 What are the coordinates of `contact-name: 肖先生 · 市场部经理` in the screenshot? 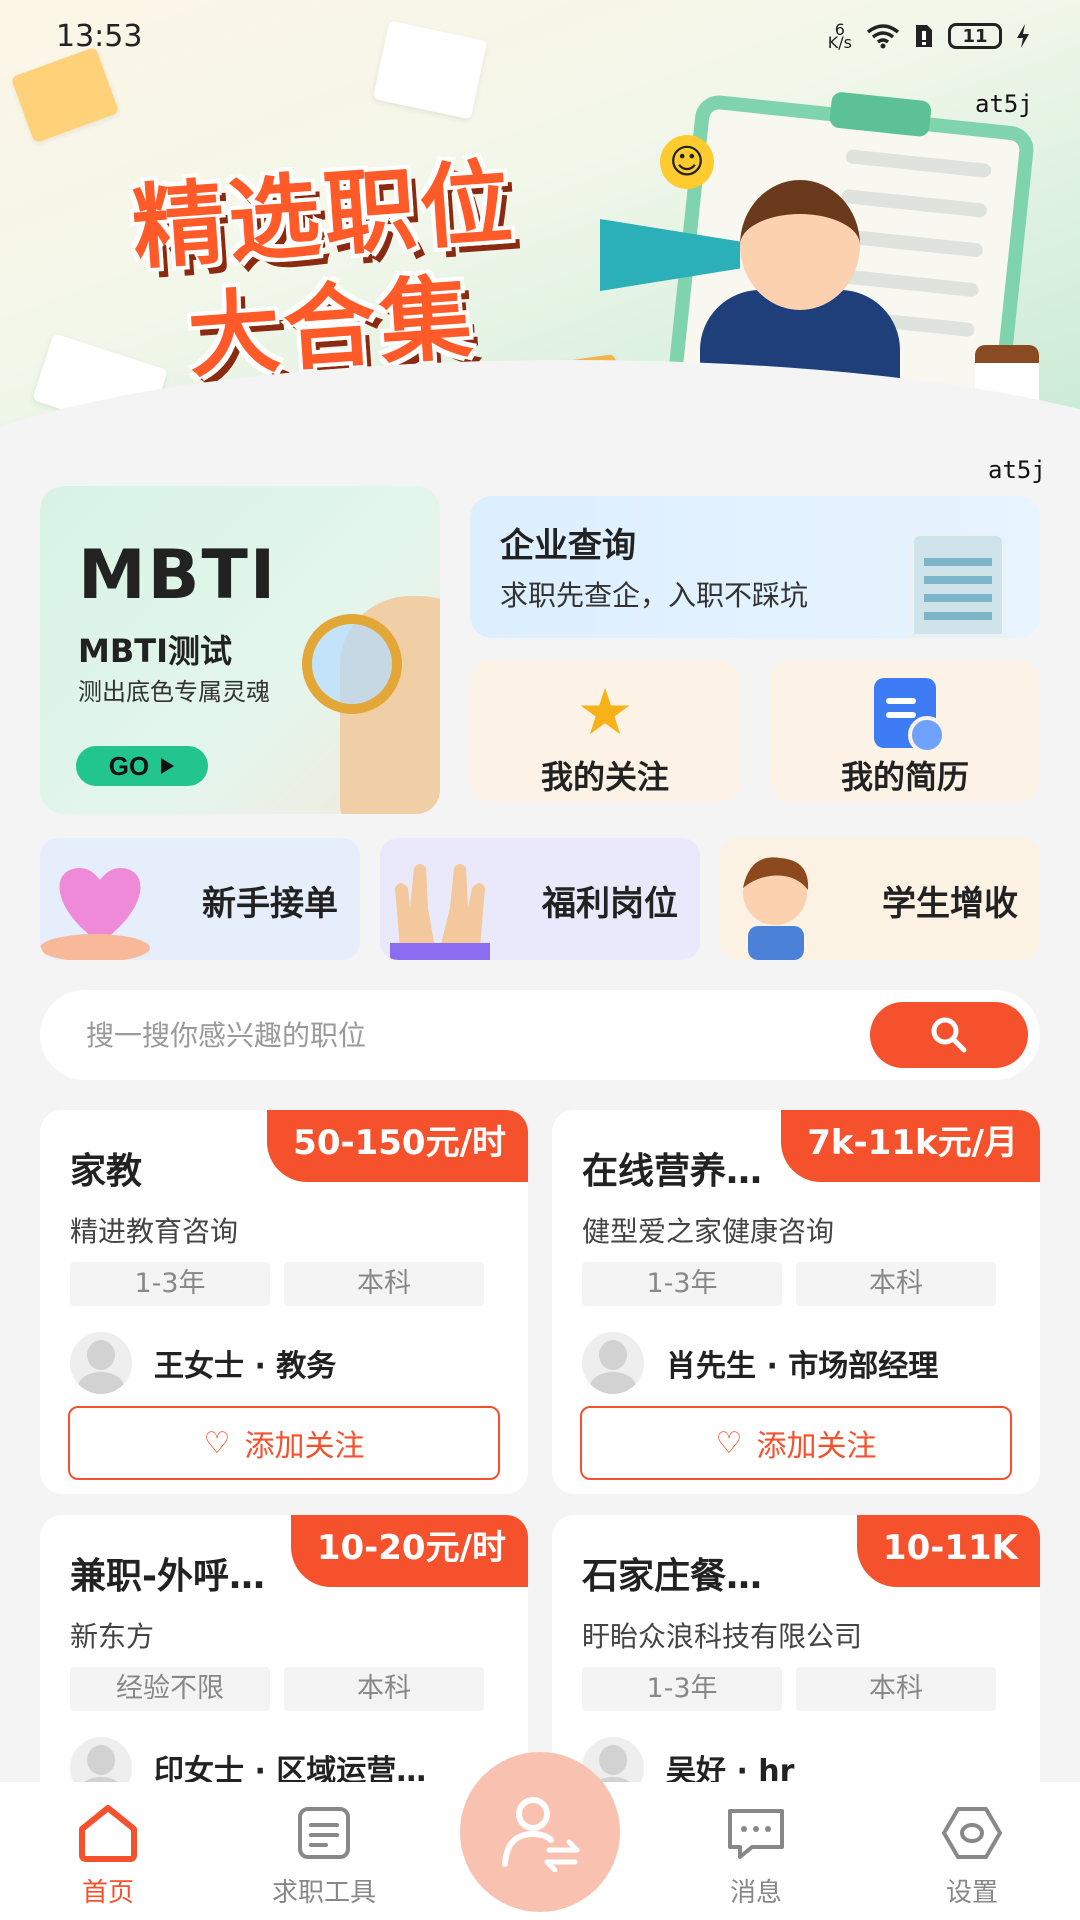 It's located at (802, 1366).